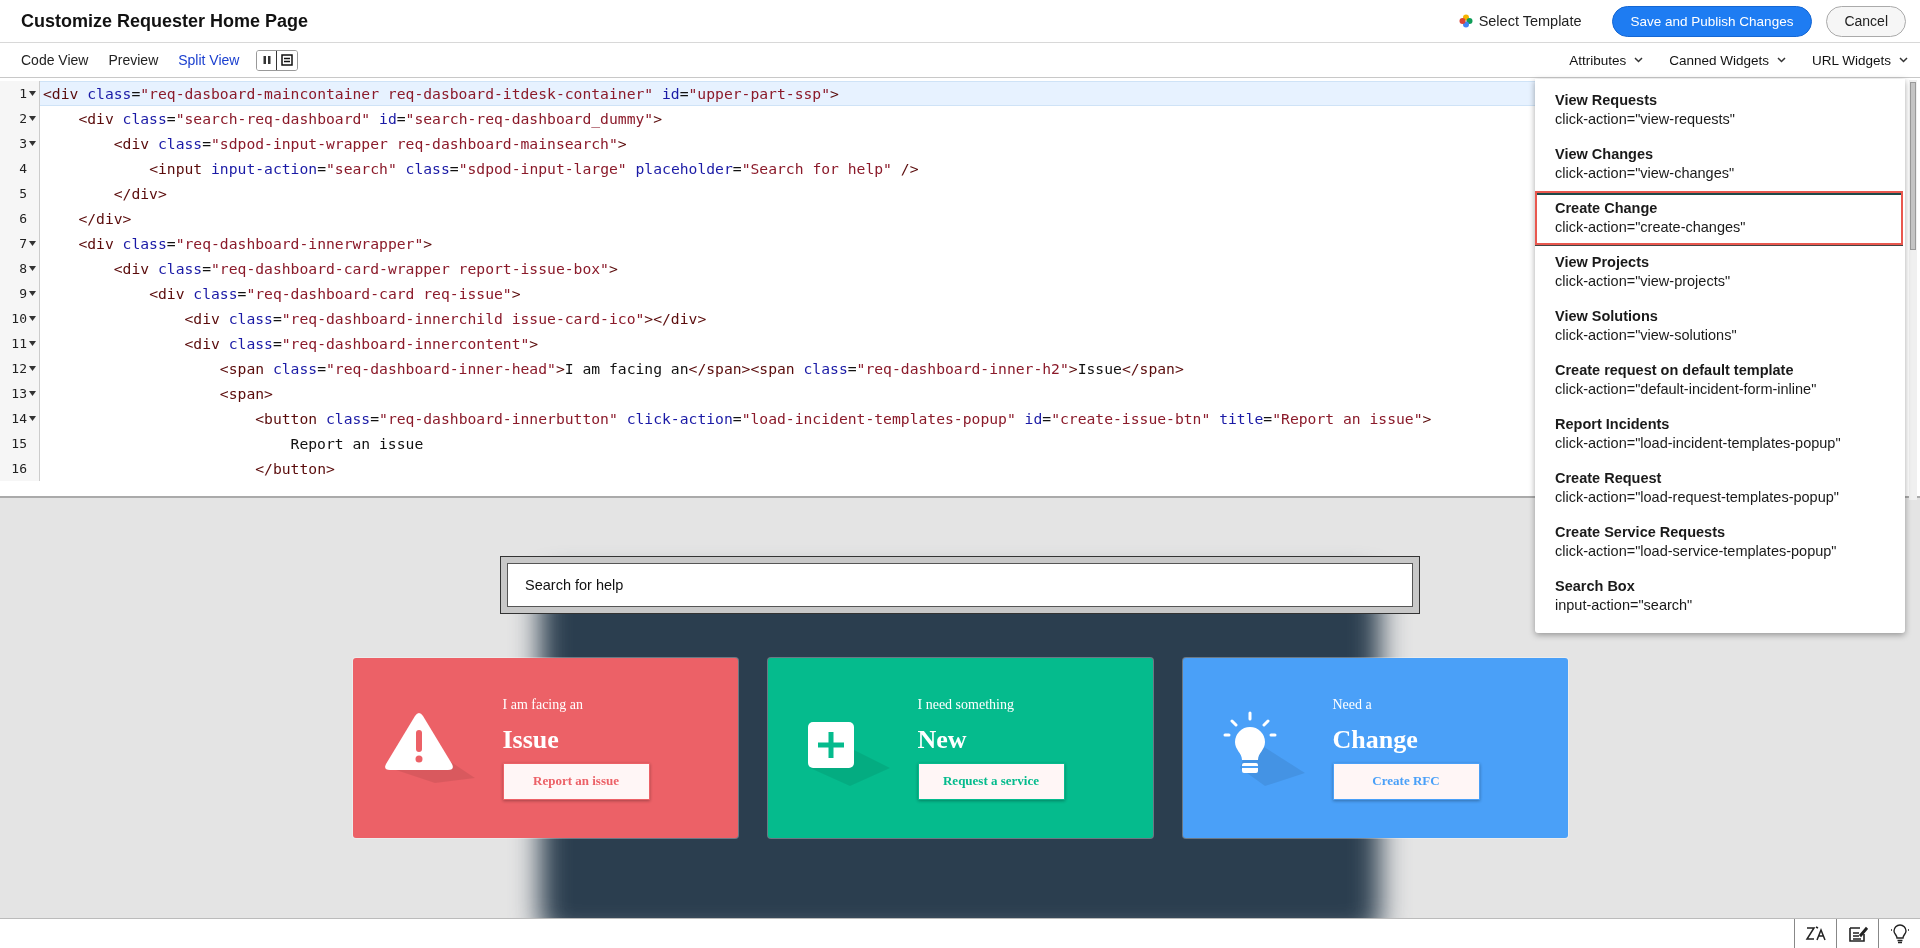 The image size is (1920, 948). What do you see at coordinates (23, 168) in the screenshot?
I see `line-number: 4` at bounding box center [23, 168].